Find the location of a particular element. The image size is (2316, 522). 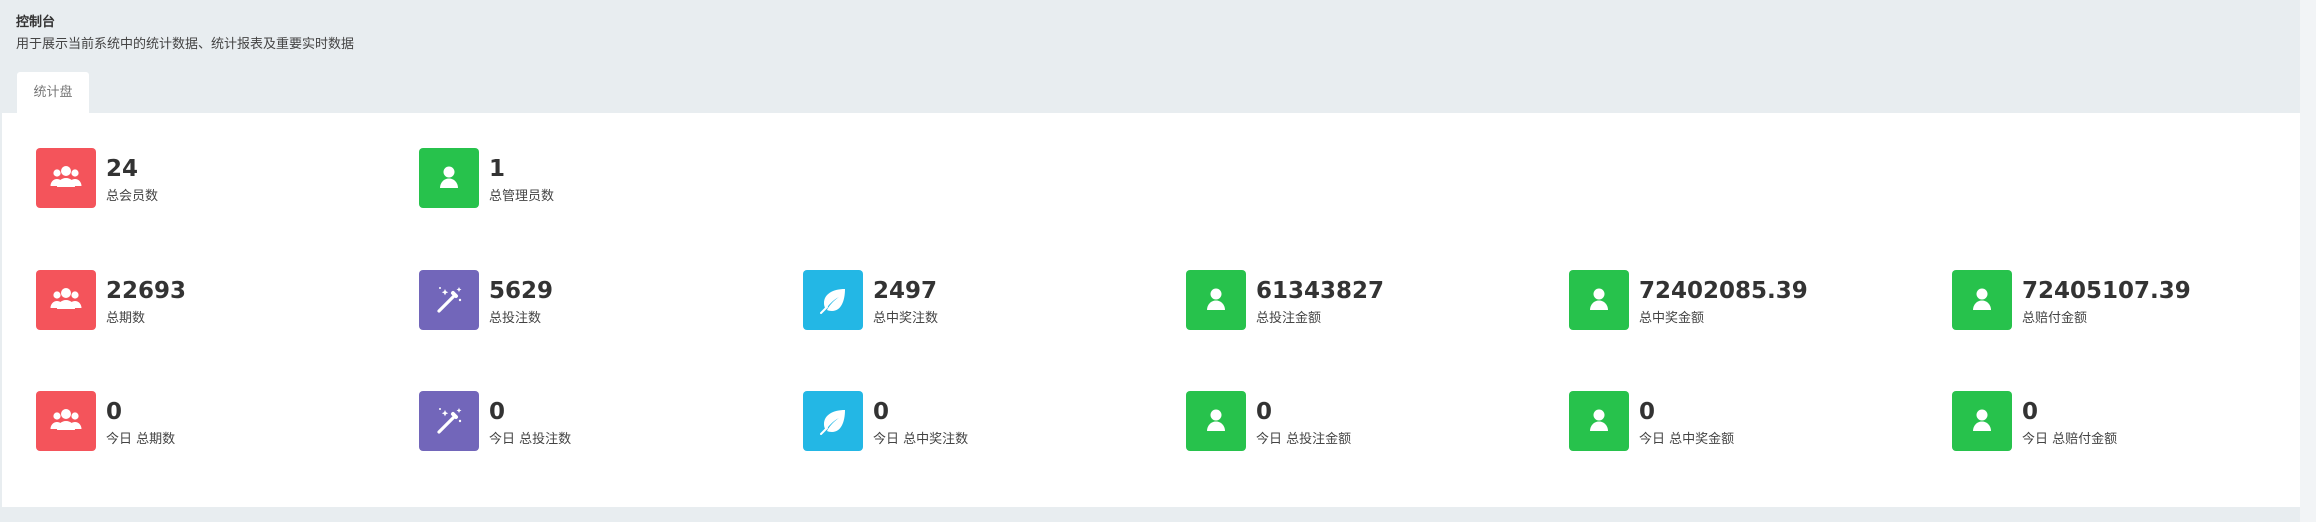

stat-label: 总中奖注数 is located at coordinates (906, 318).